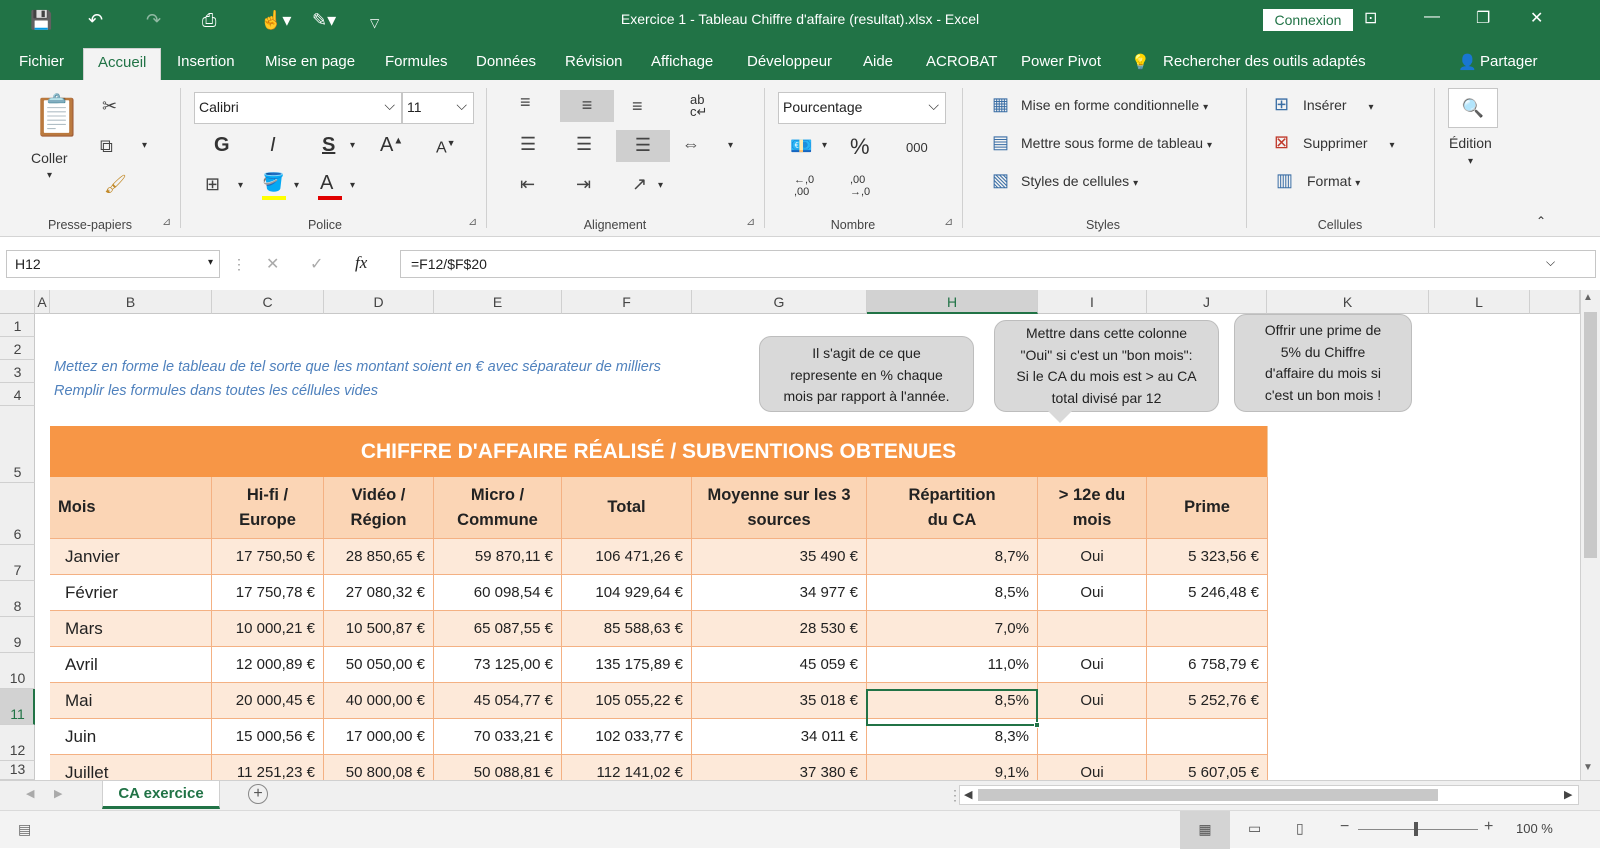 The width and height of the screenshot is (1600, 849). I want to click on tab-affichage: Affichage, so click(682, 61).